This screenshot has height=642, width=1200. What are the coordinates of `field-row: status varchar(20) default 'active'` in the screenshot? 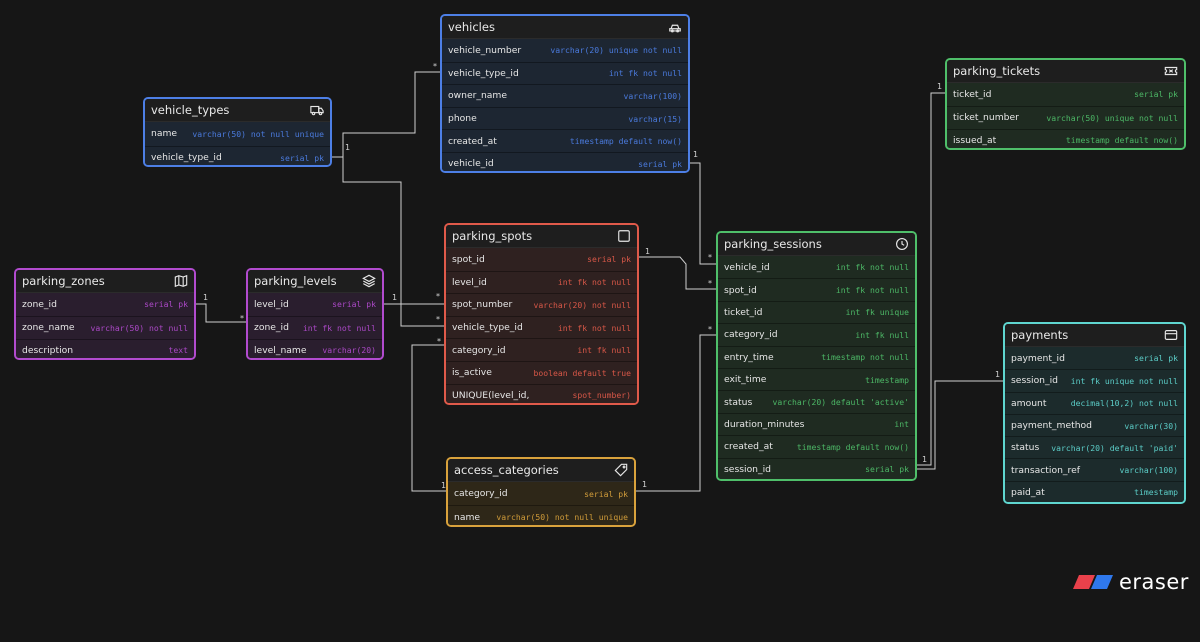 It's located at (816, 401).